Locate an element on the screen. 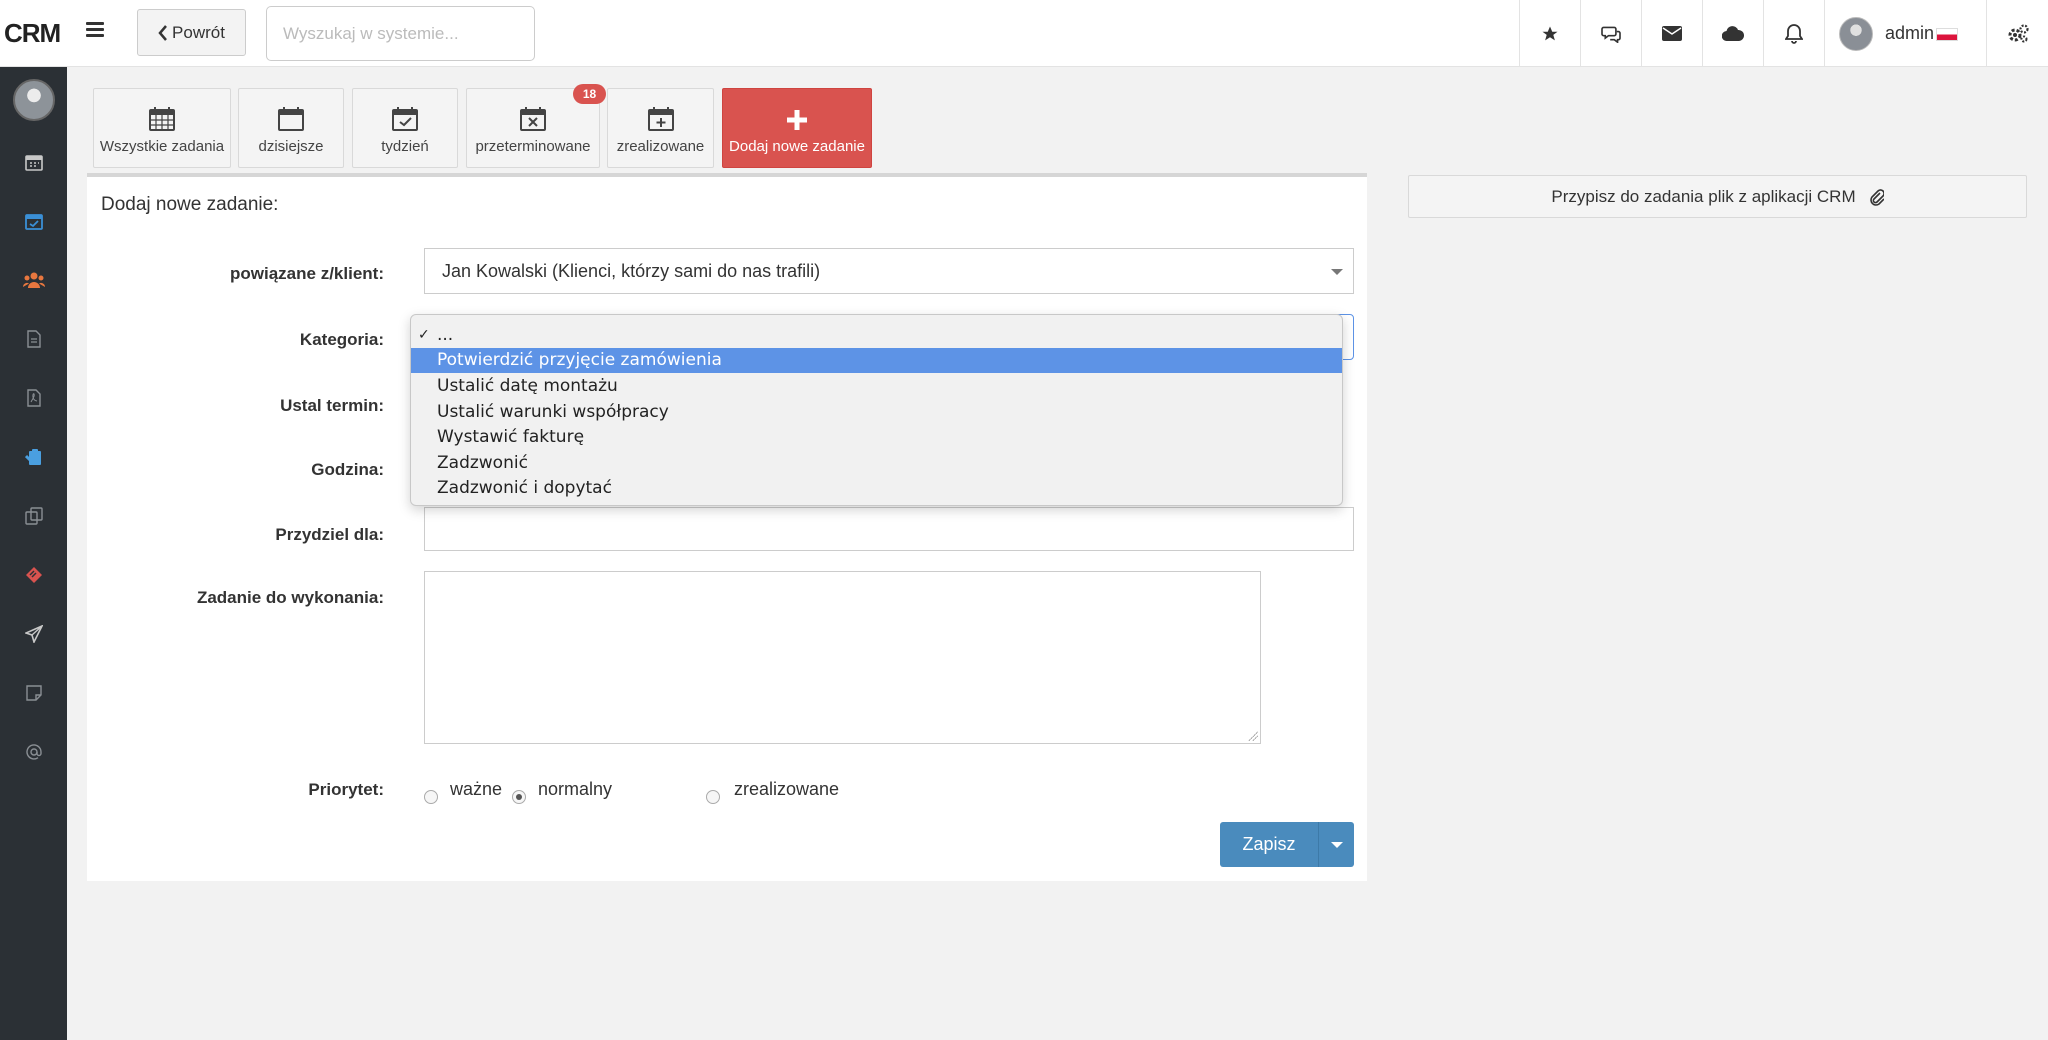  task-textarea is located at coordinates (842, 657).